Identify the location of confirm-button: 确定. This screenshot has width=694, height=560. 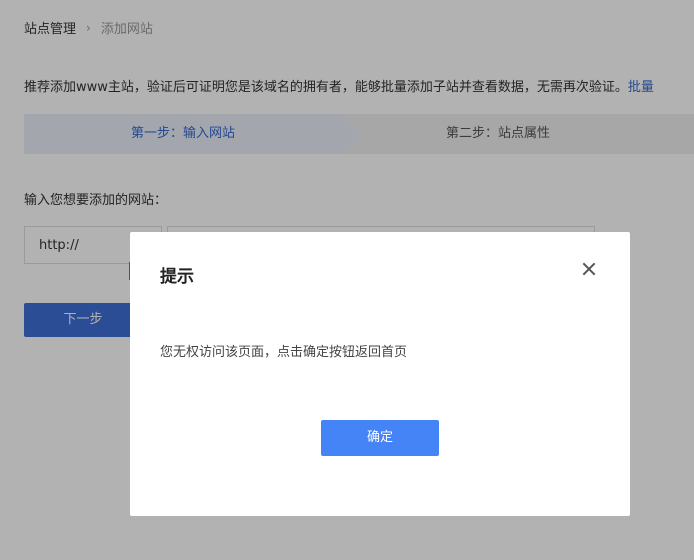
(380, 438).